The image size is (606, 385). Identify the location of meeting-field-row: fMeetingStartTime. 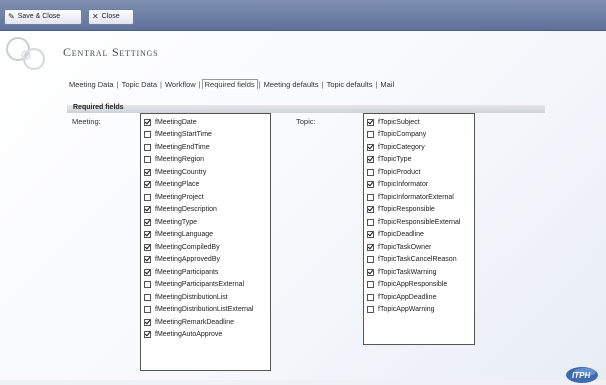
(178, 135).